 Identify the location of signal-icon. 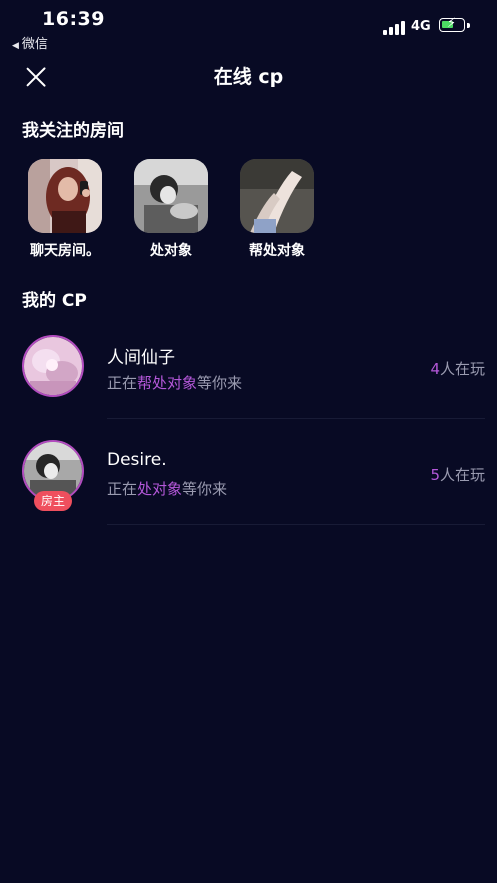
(395, 27).